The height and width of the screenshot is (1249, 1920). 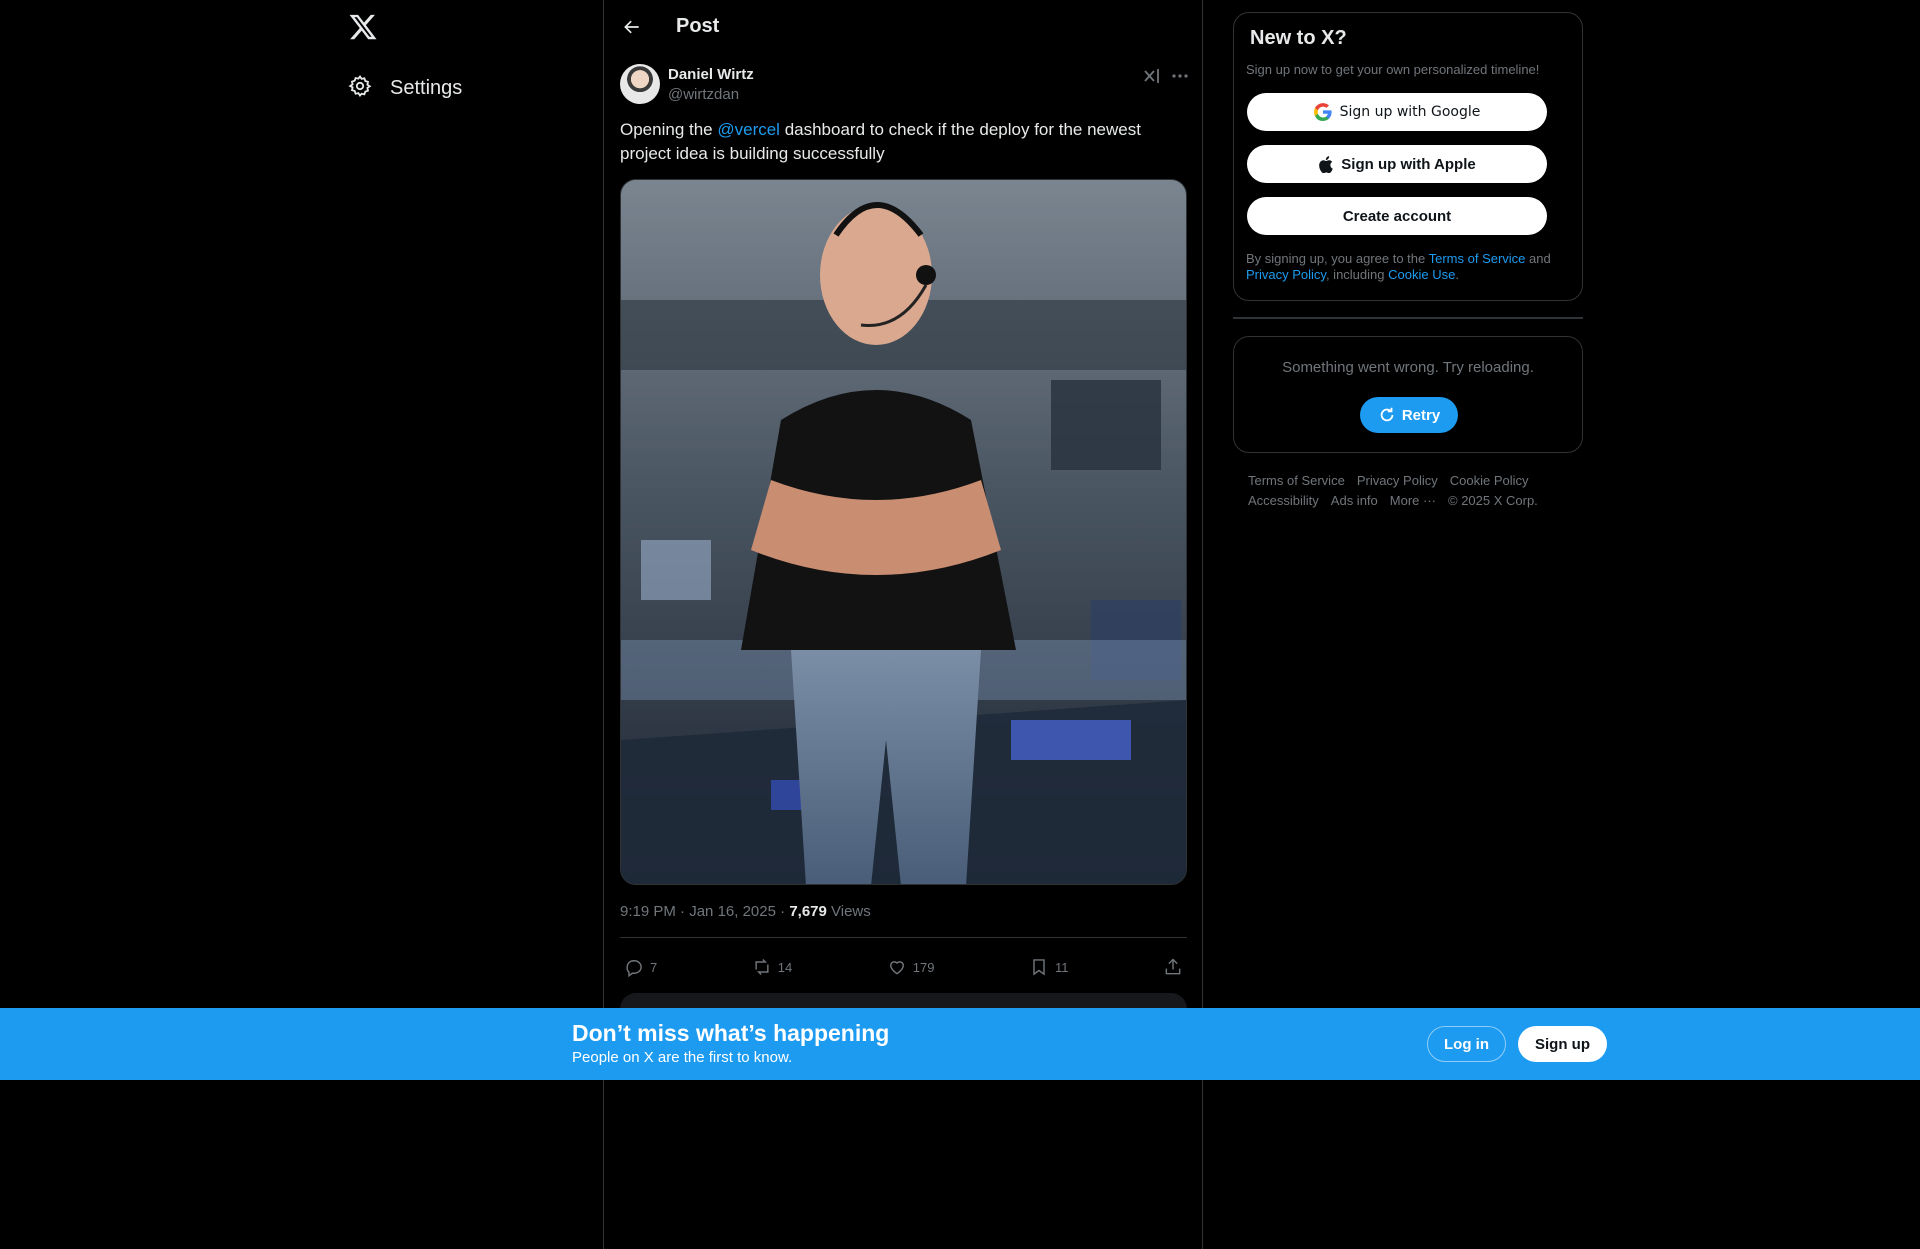 What do you see at coordinates (1354, 501) in the screenshot?
I see `footer-ads-link: Ads info` at bounding box center [1354, 501].